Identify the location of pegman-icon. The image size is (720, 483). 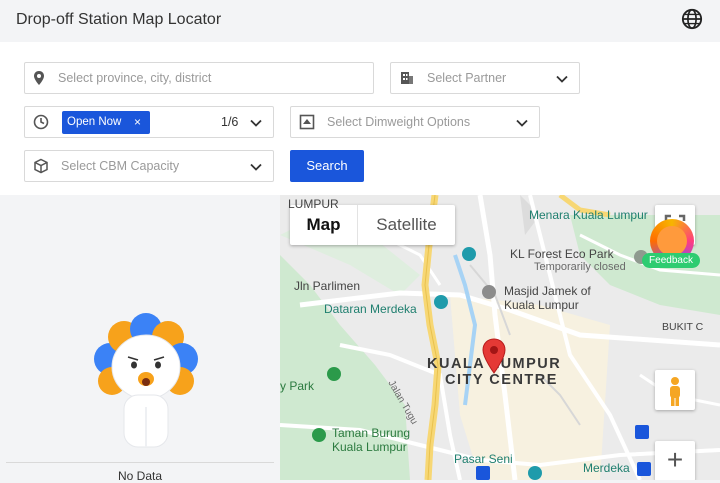
(675, 391).